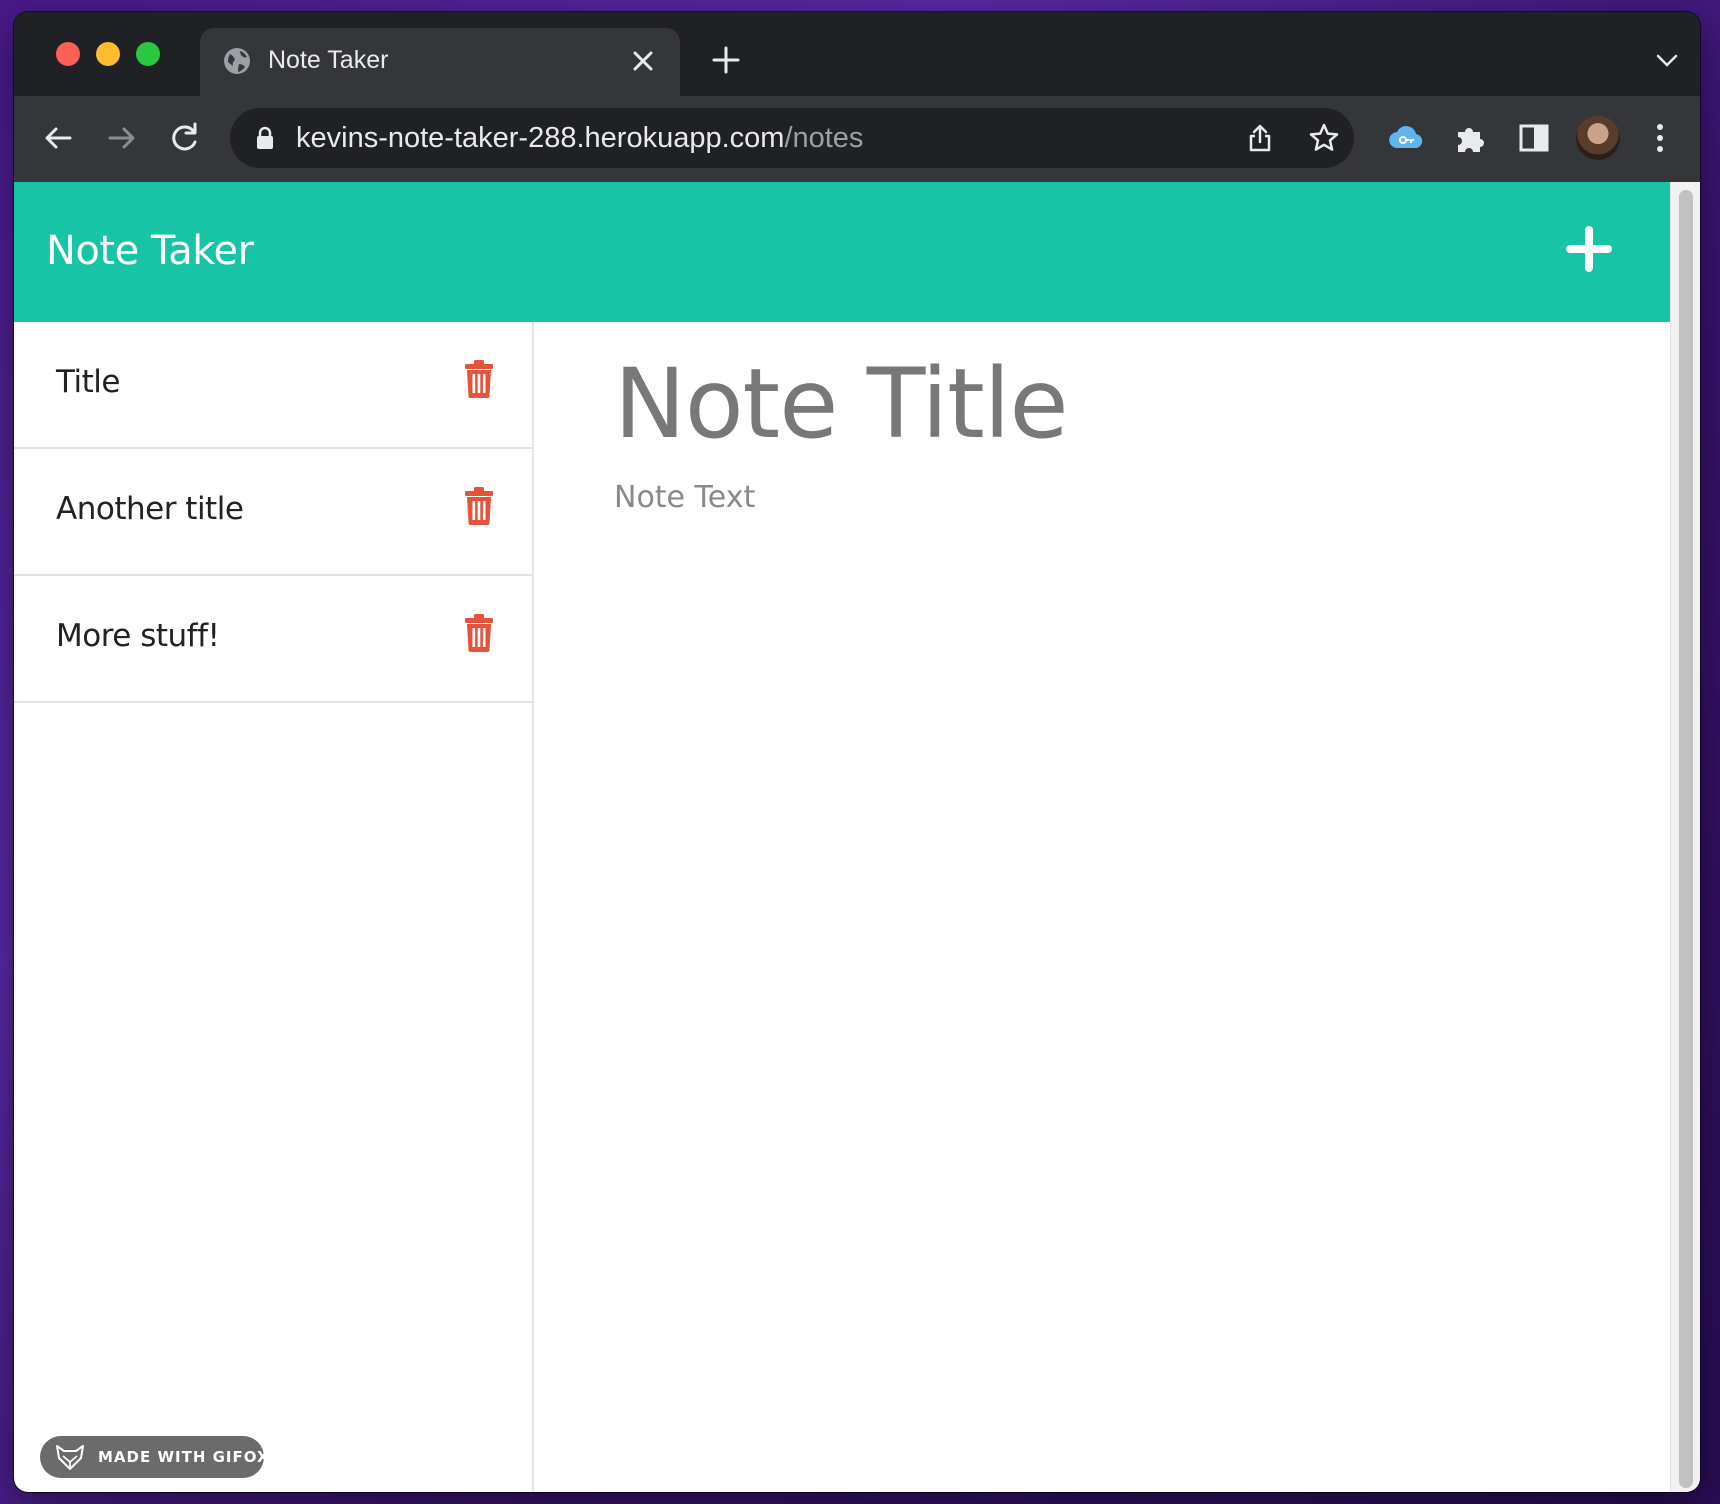 The width and height of the screenshot is (1720, 1504). What do you see at coordinates (726, 60) in the screenshot?
I see `new-tab-icon` at bounding box center [726, 60].